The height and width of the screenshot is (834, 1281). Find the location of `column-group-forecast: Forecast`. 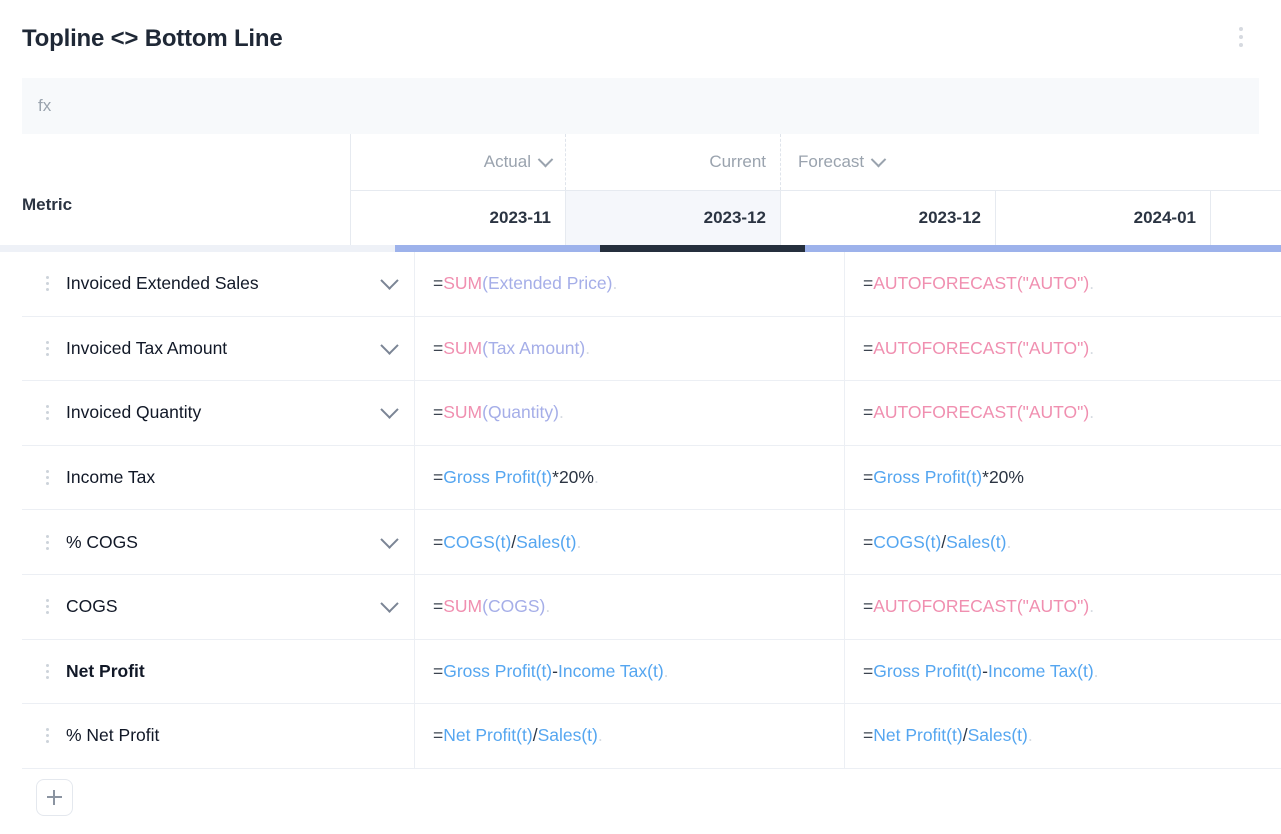

column-group-forecast: Forecast is located at coordinates (1031, 162).